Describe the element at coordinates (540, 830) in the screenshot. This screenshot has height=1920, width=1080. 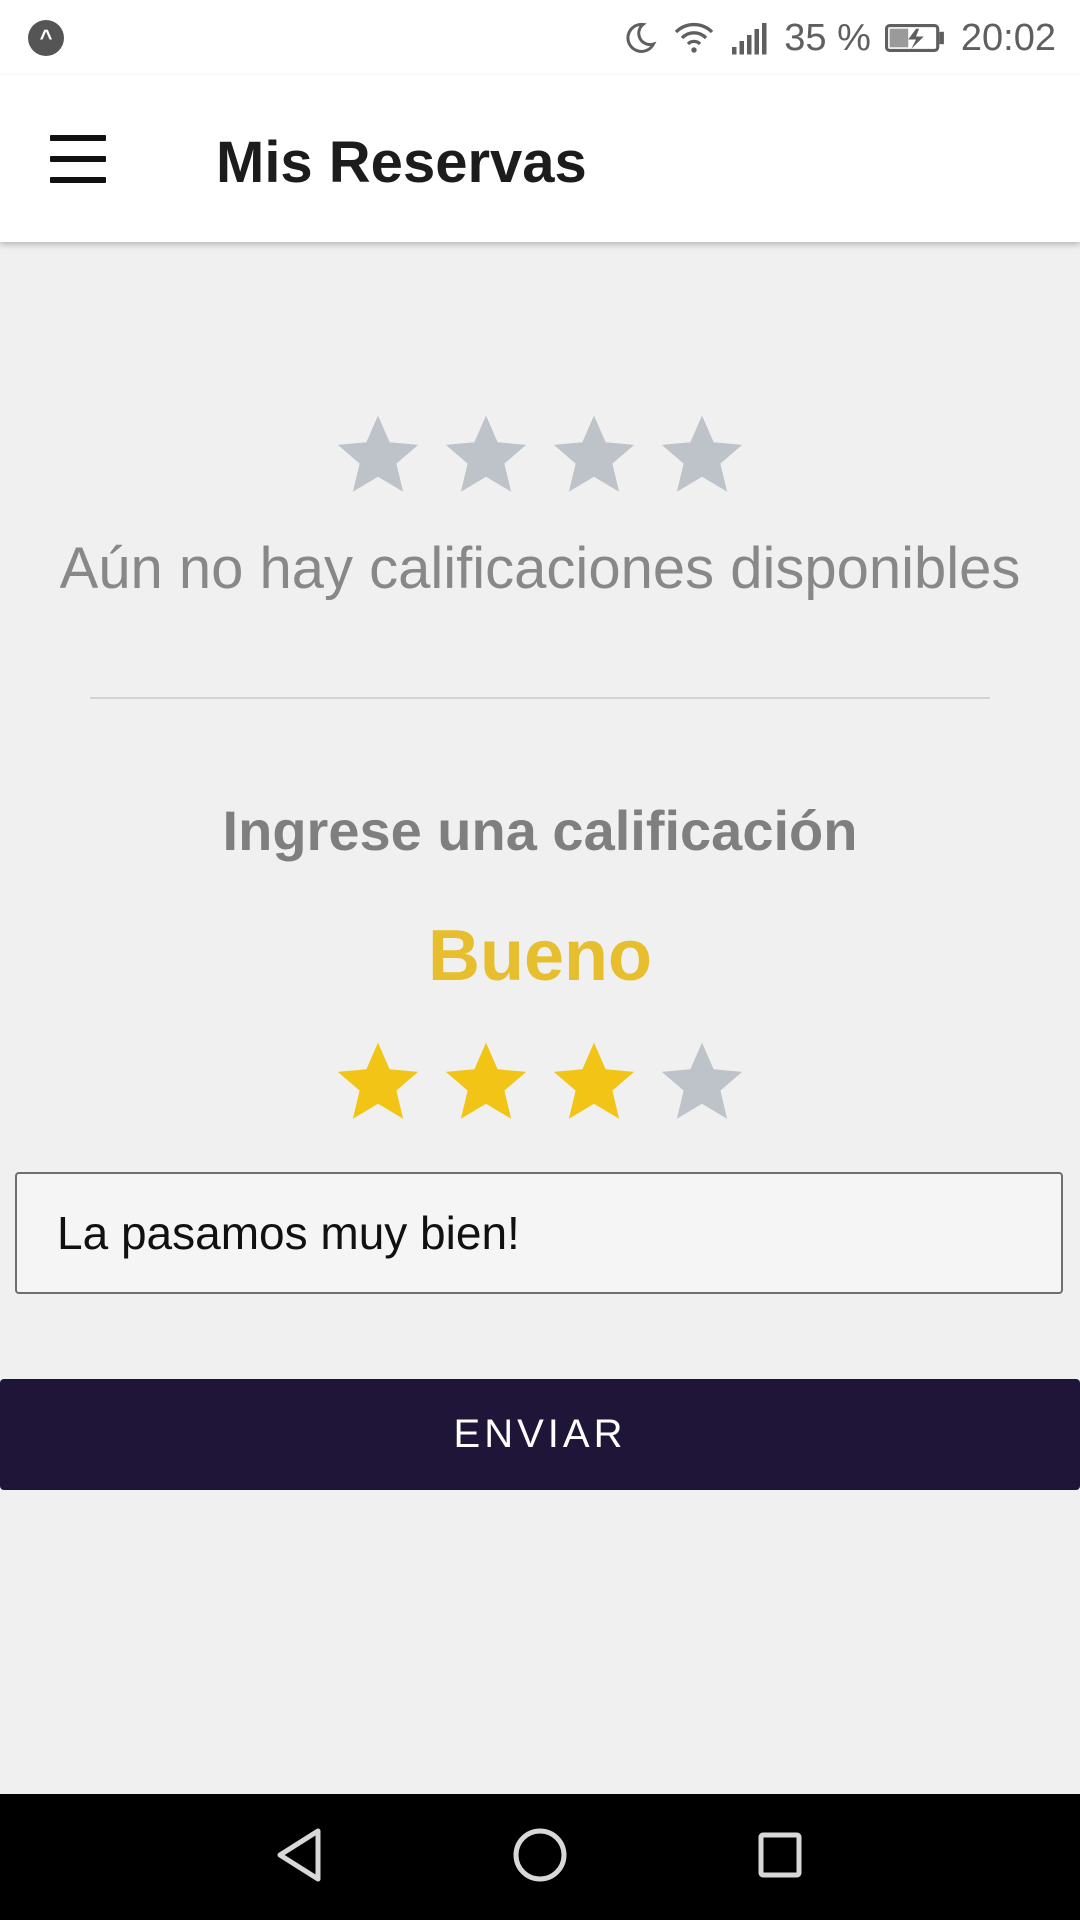
I see `rating-heading: Ingrese una calificación` at that location.